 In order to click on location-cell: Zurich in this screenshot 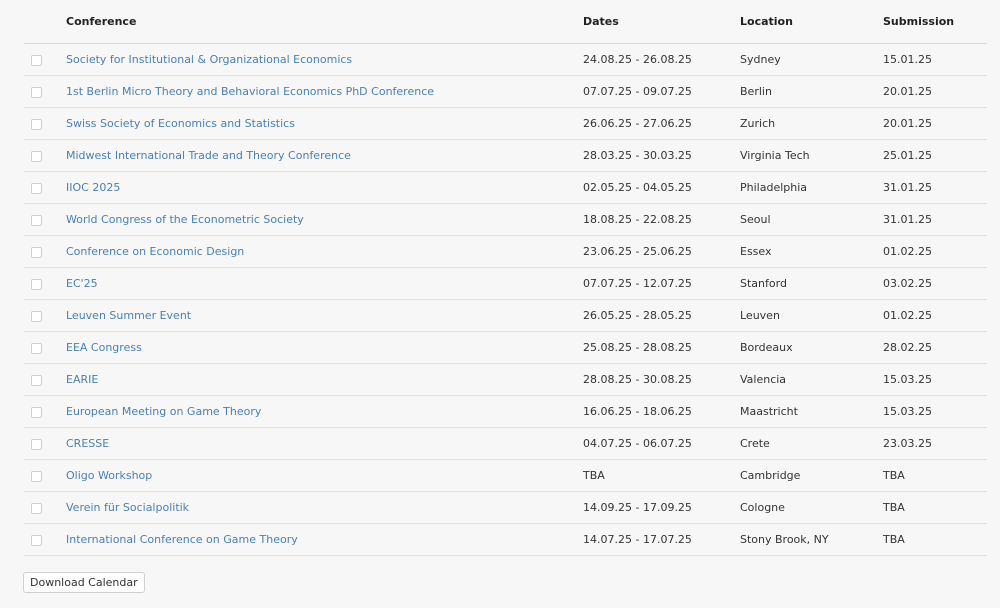, I will do `click(811, 123)`.